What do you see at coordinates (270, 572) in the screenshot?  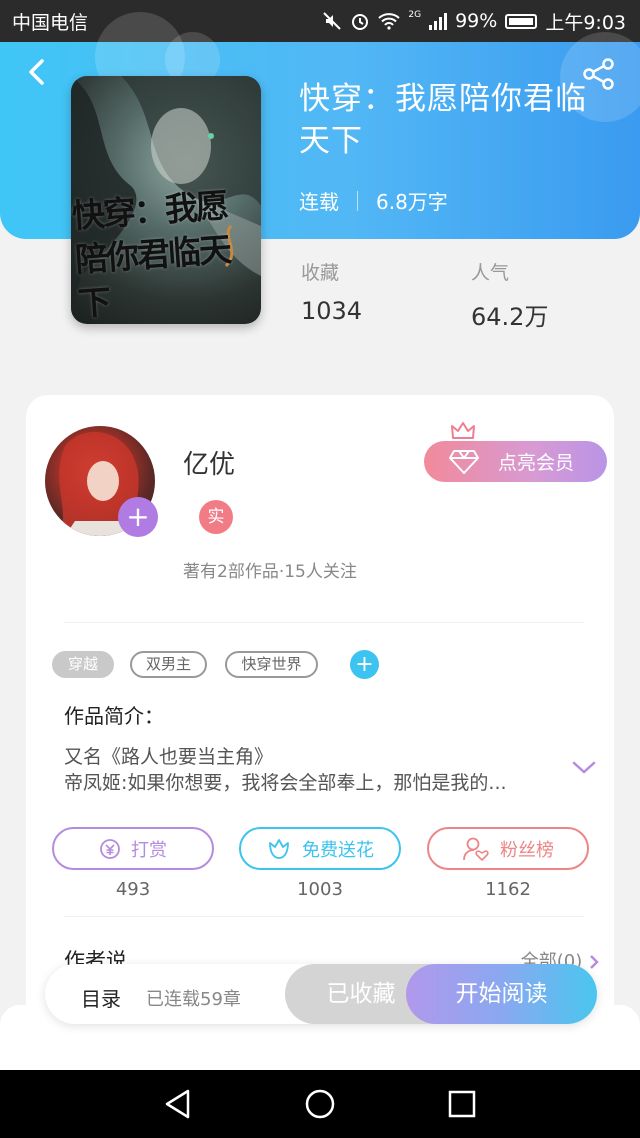 I see `author-stats: 著有2部作品·15人关注` at bounding box center [270, 572].